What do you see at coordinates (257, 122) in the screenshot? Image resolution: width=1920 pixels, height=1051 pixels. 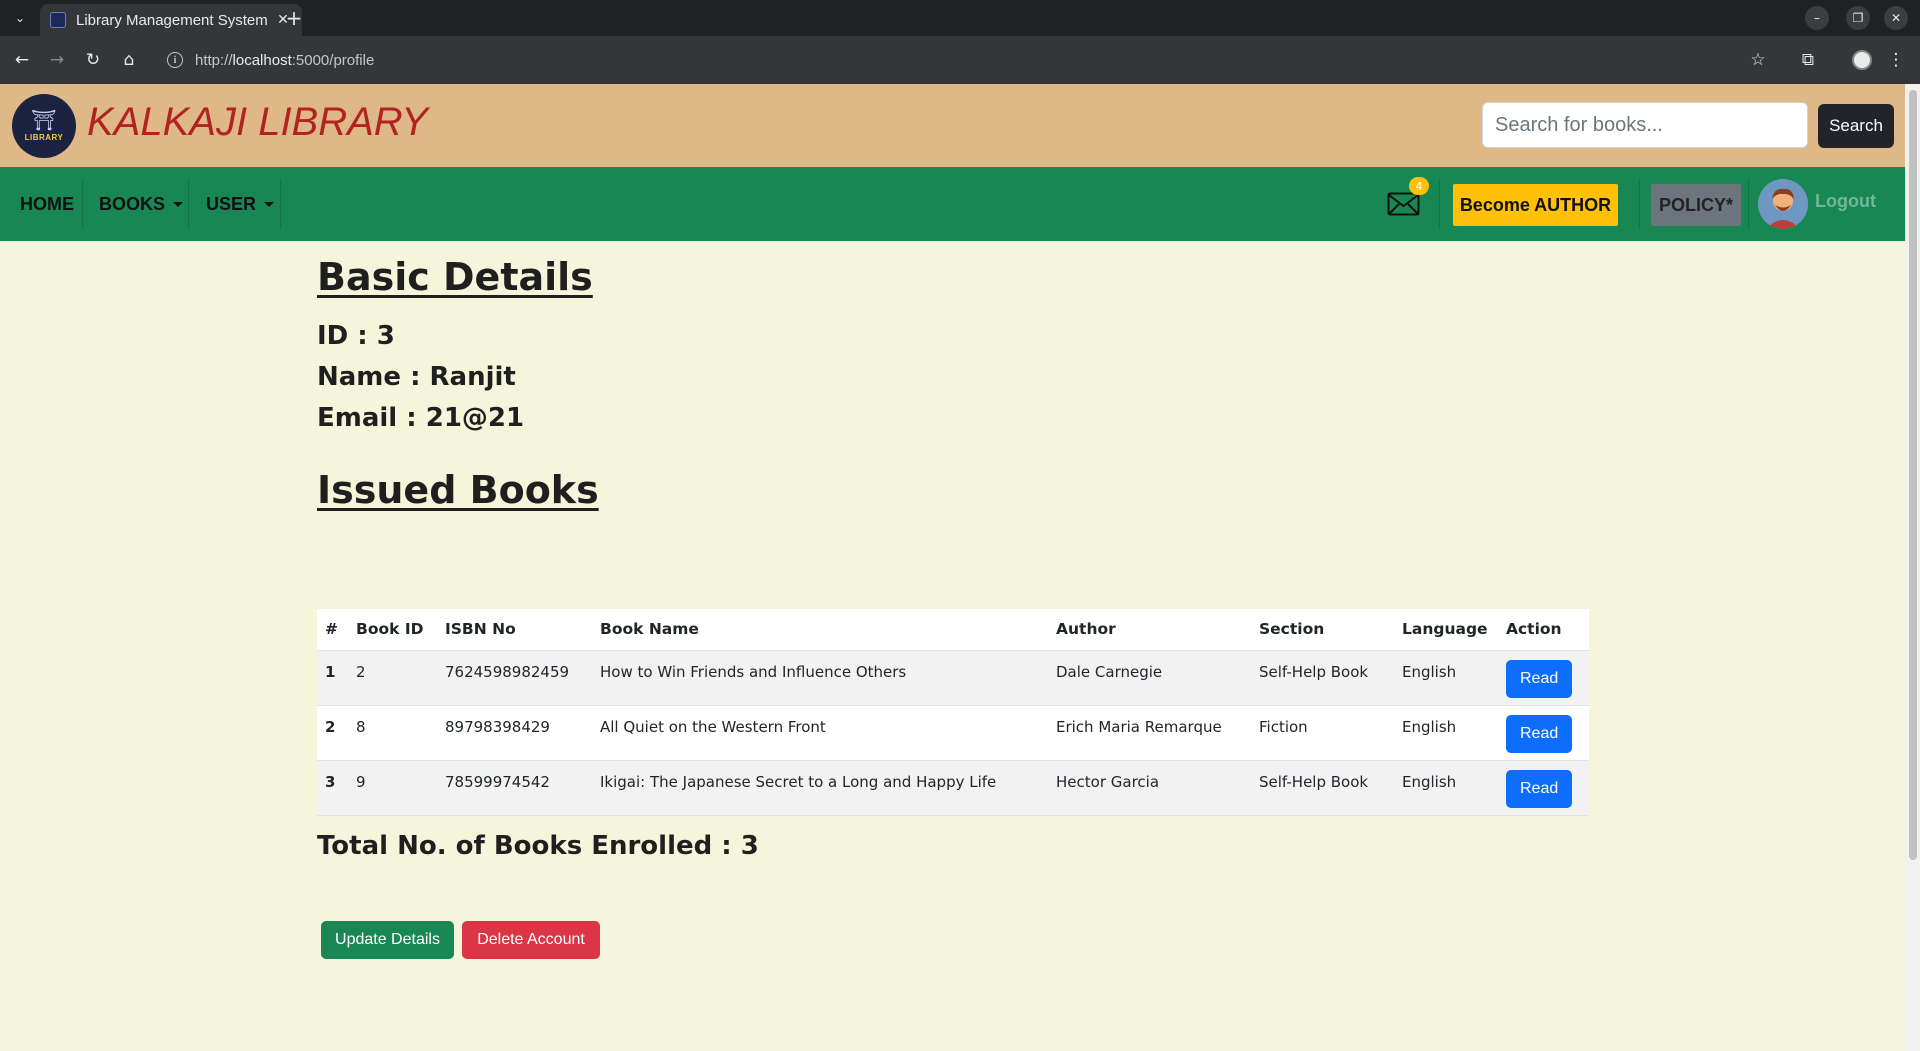 I see `site-title: KALKAJI LIBRARY` at bounding box center [257, 122].